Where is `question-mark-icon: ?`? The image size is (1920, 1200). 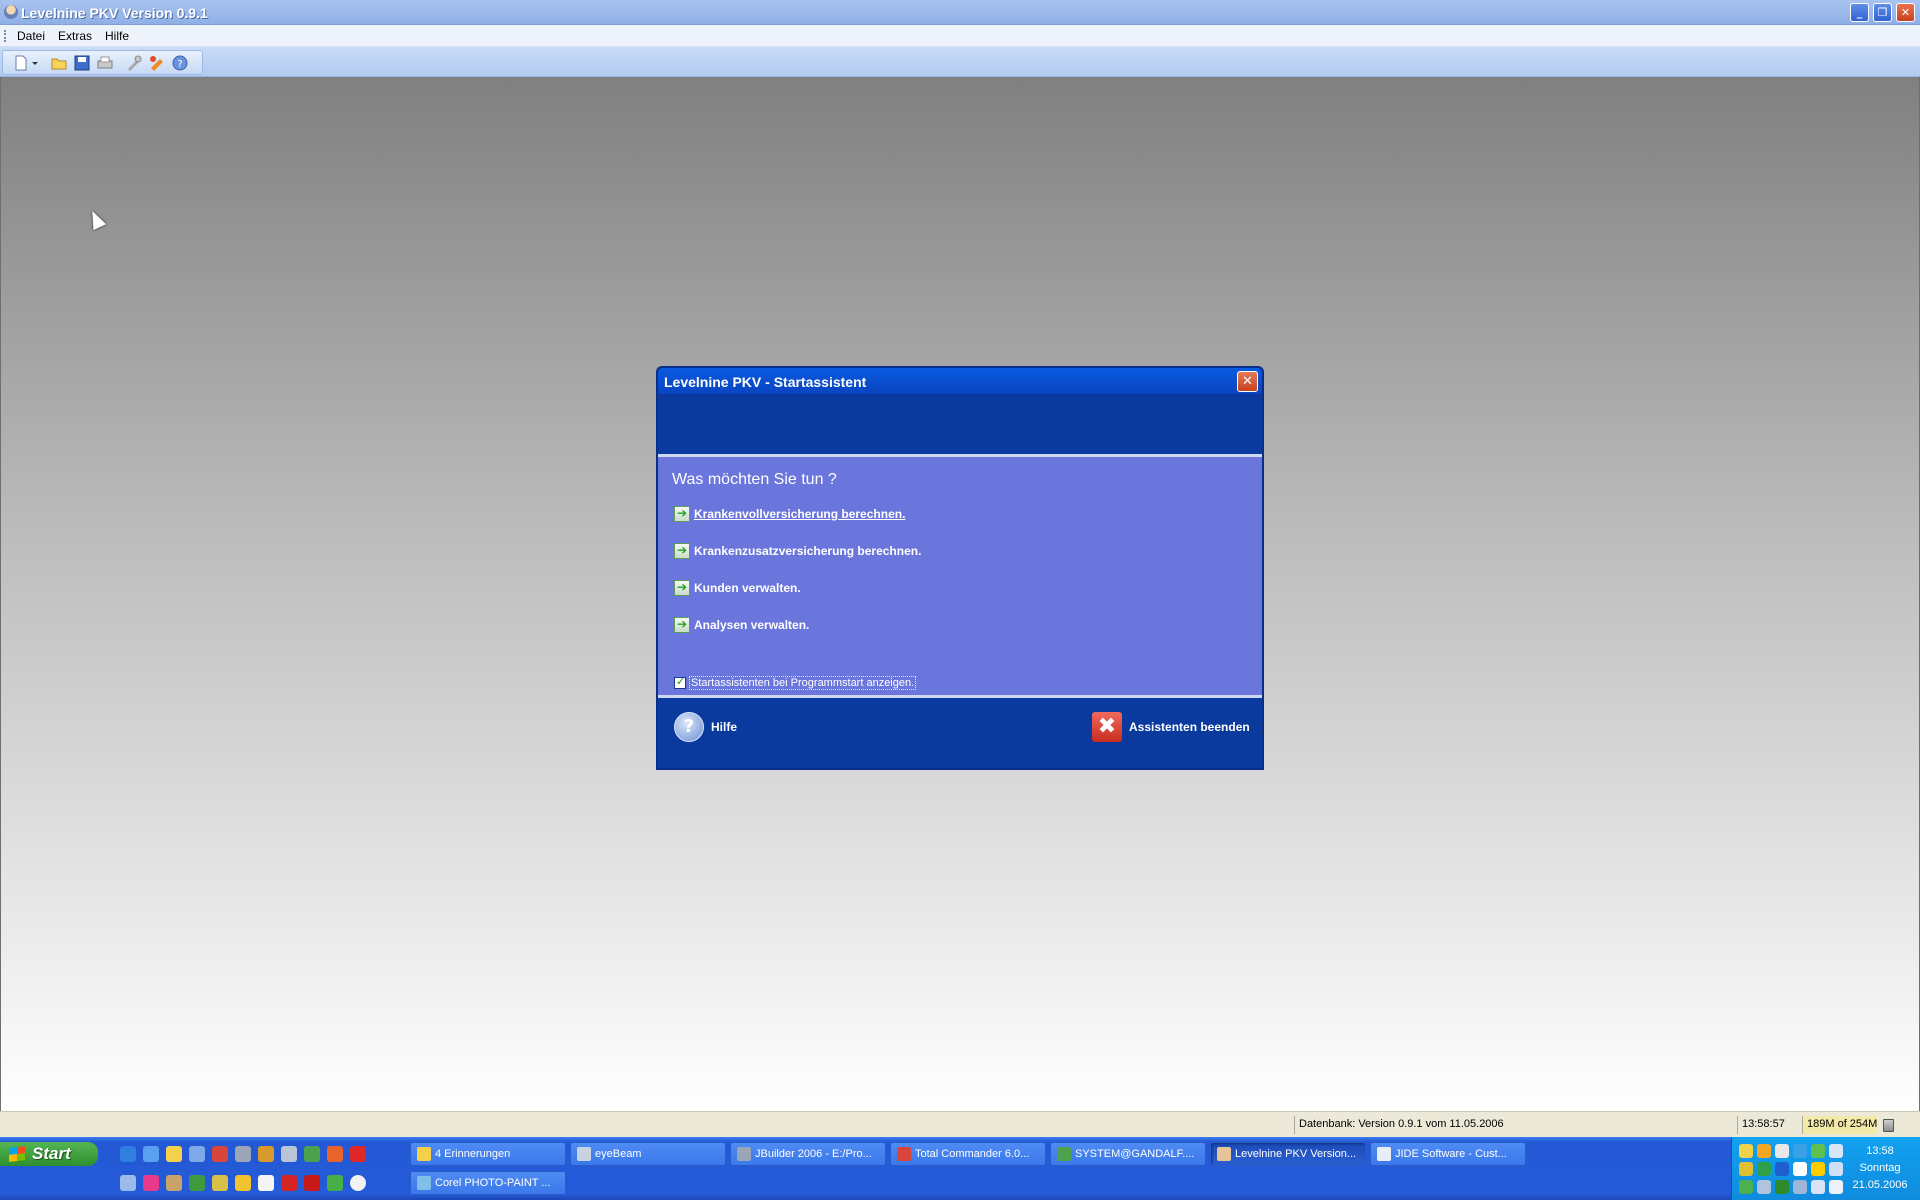 question-mark-icon: ? is located at coordinates (689, 727).